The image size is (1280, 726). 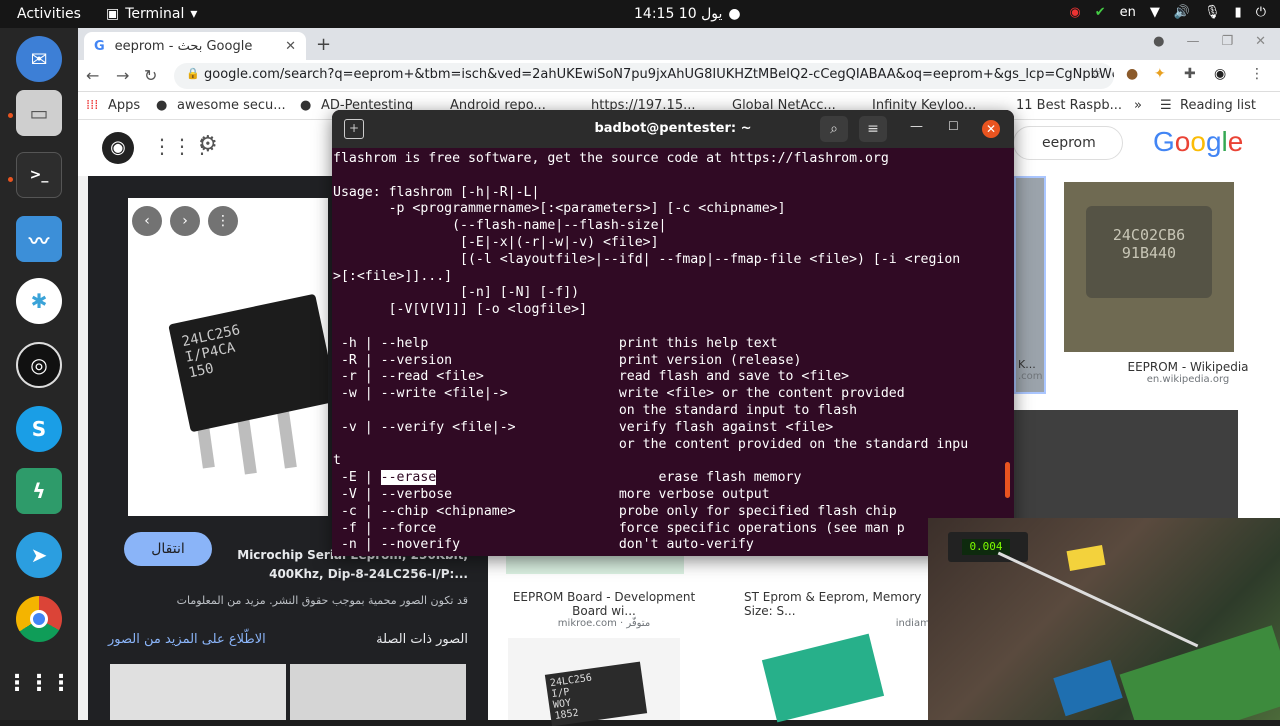 What do you see at coordinates (1182, 12) in the screenshot?
I see `volume-icon: 🔊` at bounding box center [1182, 12].